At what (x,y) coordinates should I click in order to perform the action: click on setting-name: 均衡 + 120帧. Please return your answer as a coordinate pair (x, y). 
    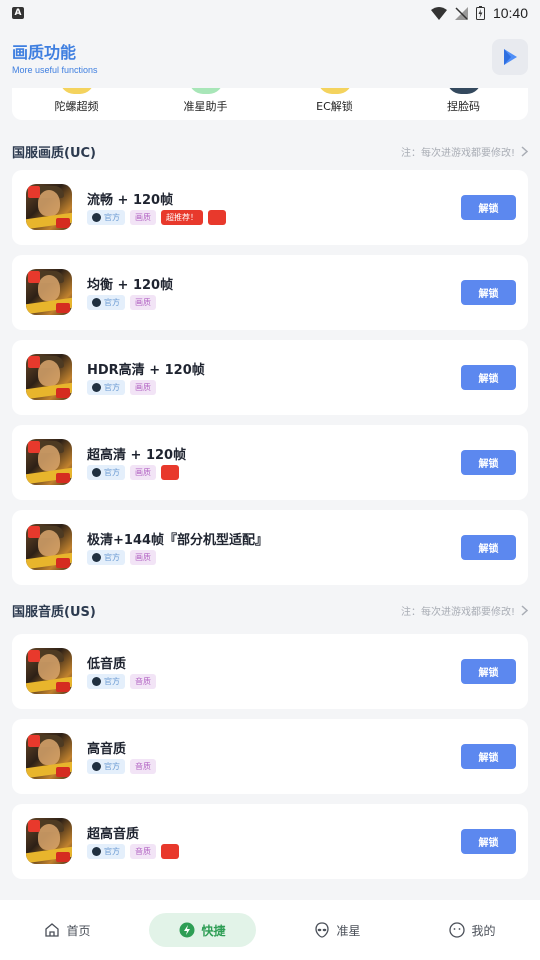
    Looking at the image, I should click on (130, 285).